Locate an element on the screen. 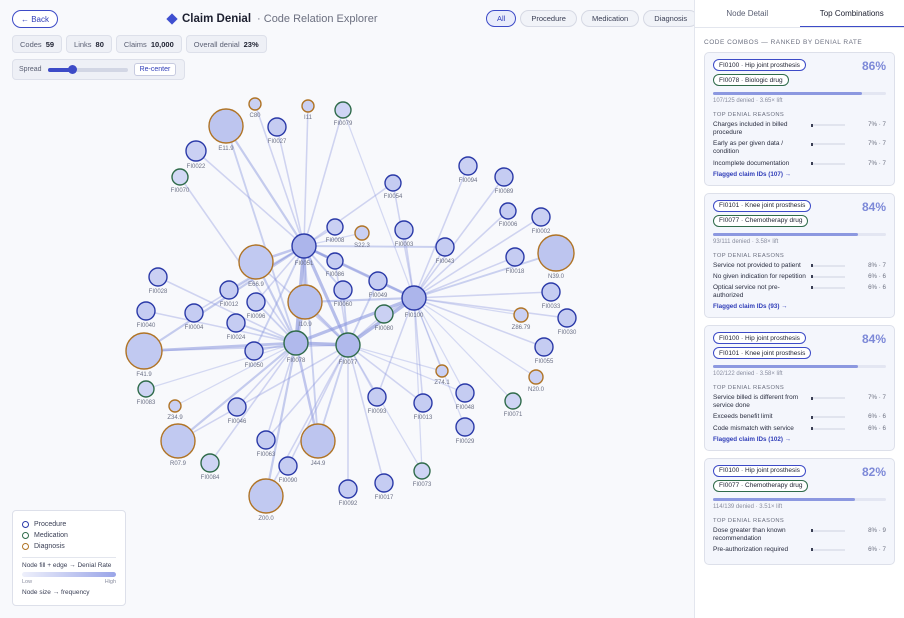 The image size is (904, 618). flagged-claims-link: Flagged claim IDs (102) → is located at coordinates (799, 439).